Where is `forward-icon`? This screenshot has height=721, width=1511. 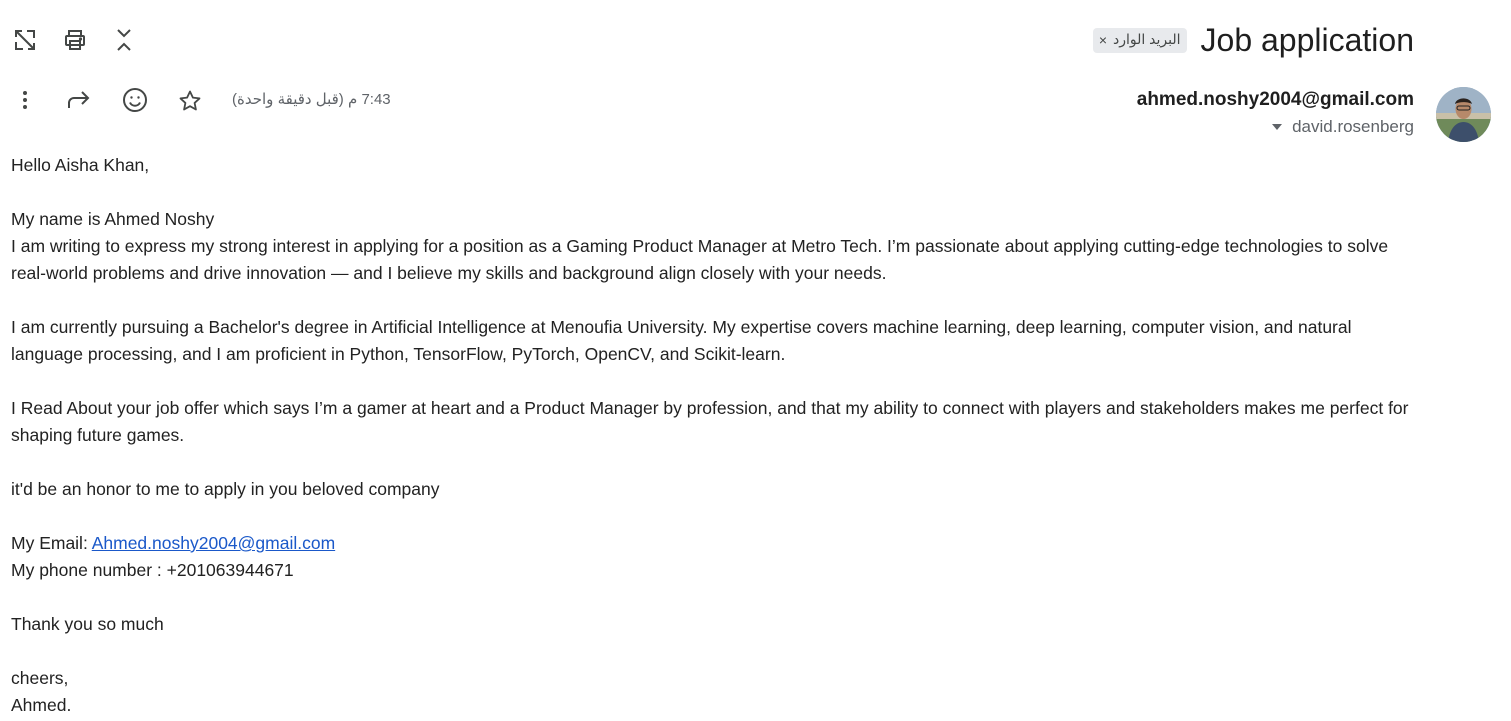
forward-icon is located at coordinates (79, 100).